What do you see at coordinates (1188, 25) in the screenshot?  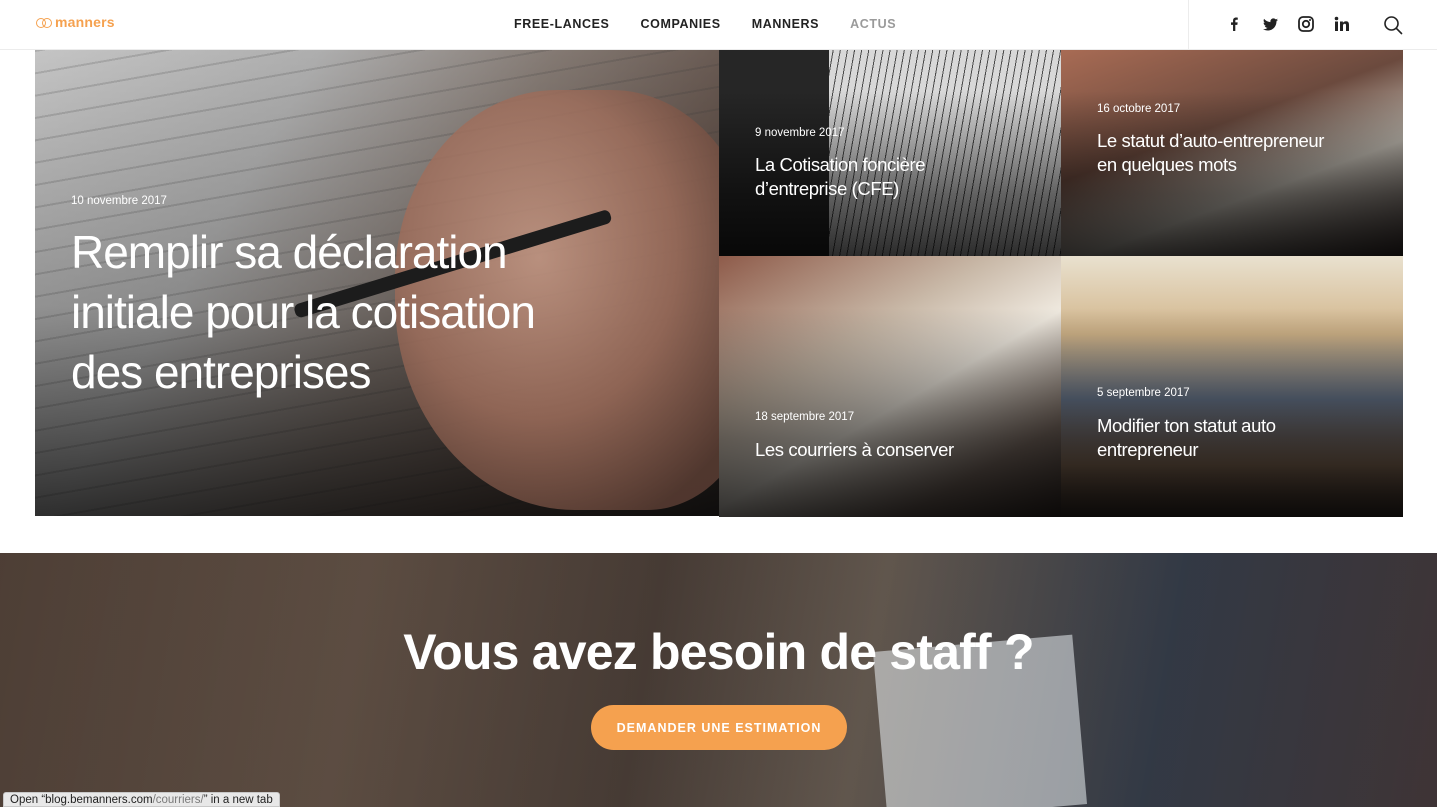 I see `header-divider` at bounding box center [1188, 25].